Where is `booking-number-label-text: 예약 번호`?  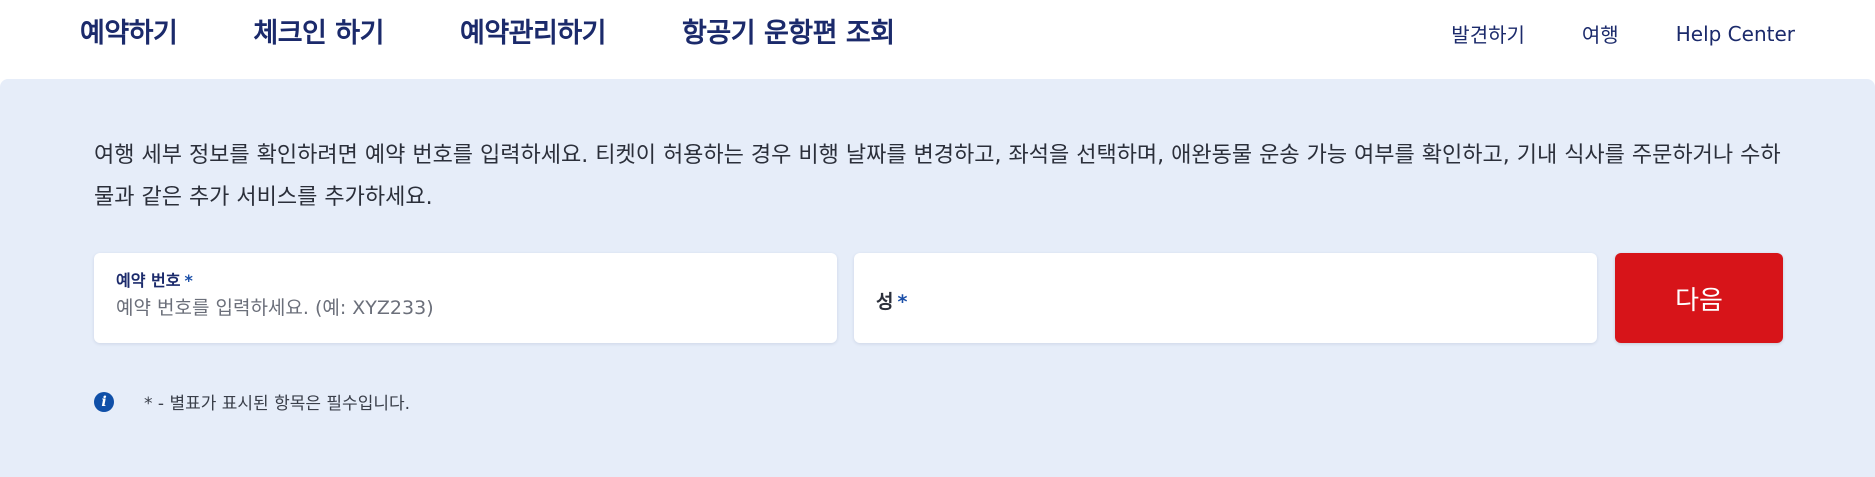
booking-number-label-text: 예약 번호 is located at coordinates (148, 280).